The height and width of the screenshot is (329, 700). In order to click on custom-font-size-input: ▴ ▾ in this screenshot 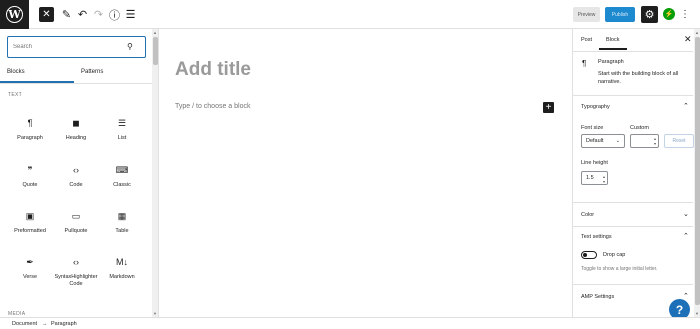, I will do `click(644, 141)`.